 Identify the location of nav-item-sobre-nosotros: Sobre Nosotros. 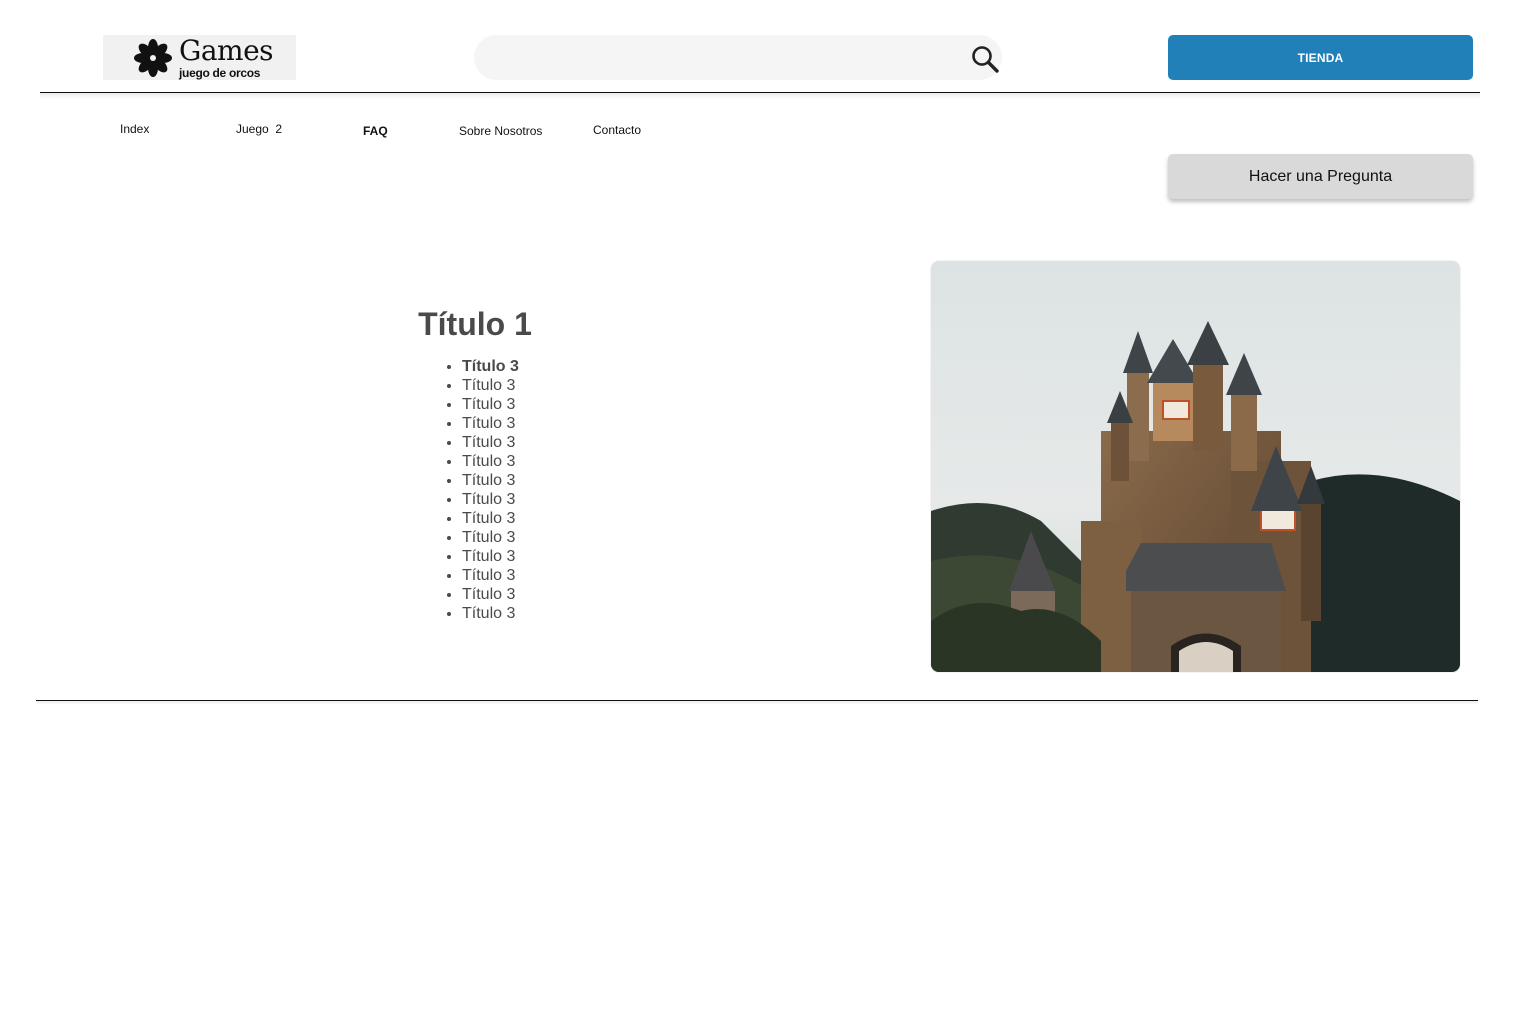
(500, 131).